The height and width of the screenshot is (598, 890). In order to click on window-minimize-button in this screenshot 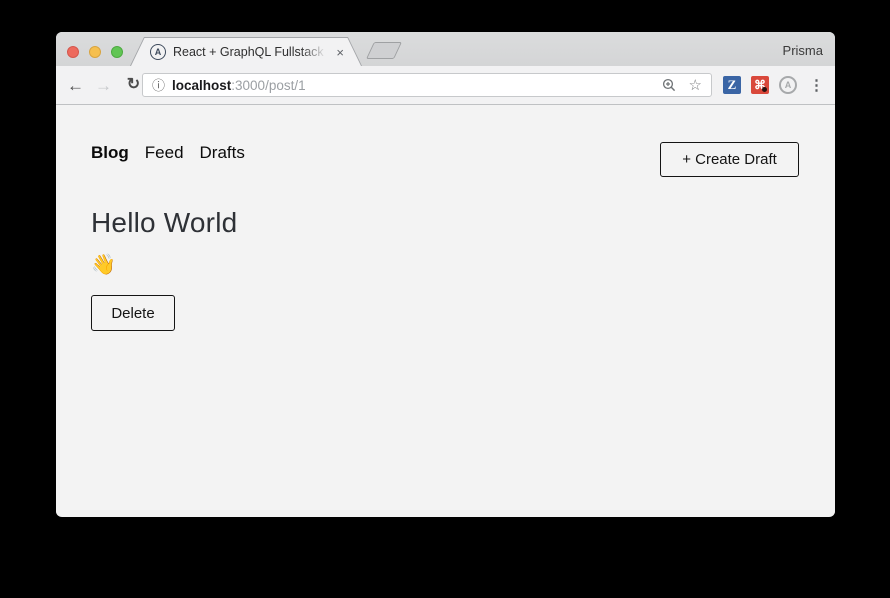, I will do `click(95, 52)`.